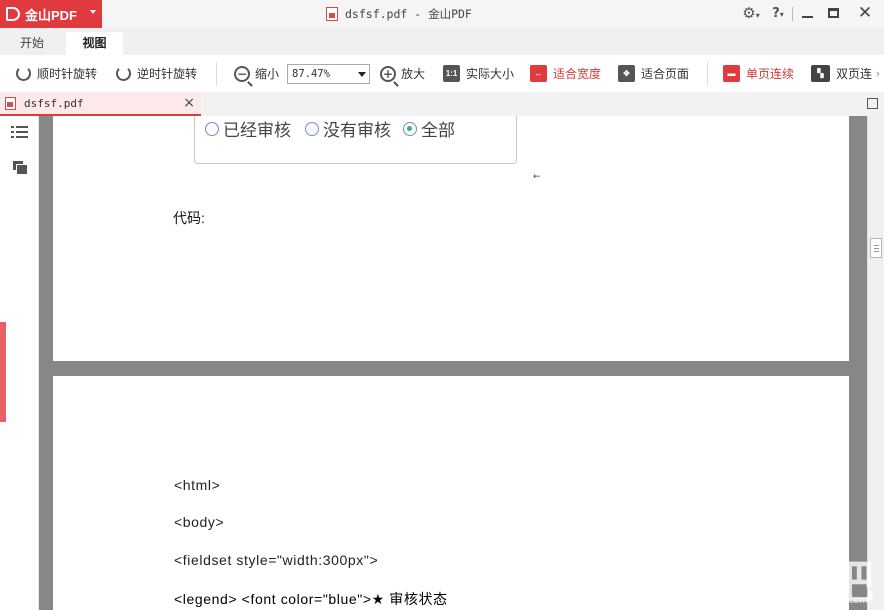 This screenshot has width=884, height=610. I want to click on fit-width-button: ↔ 适合宽度, so click(565, 73).